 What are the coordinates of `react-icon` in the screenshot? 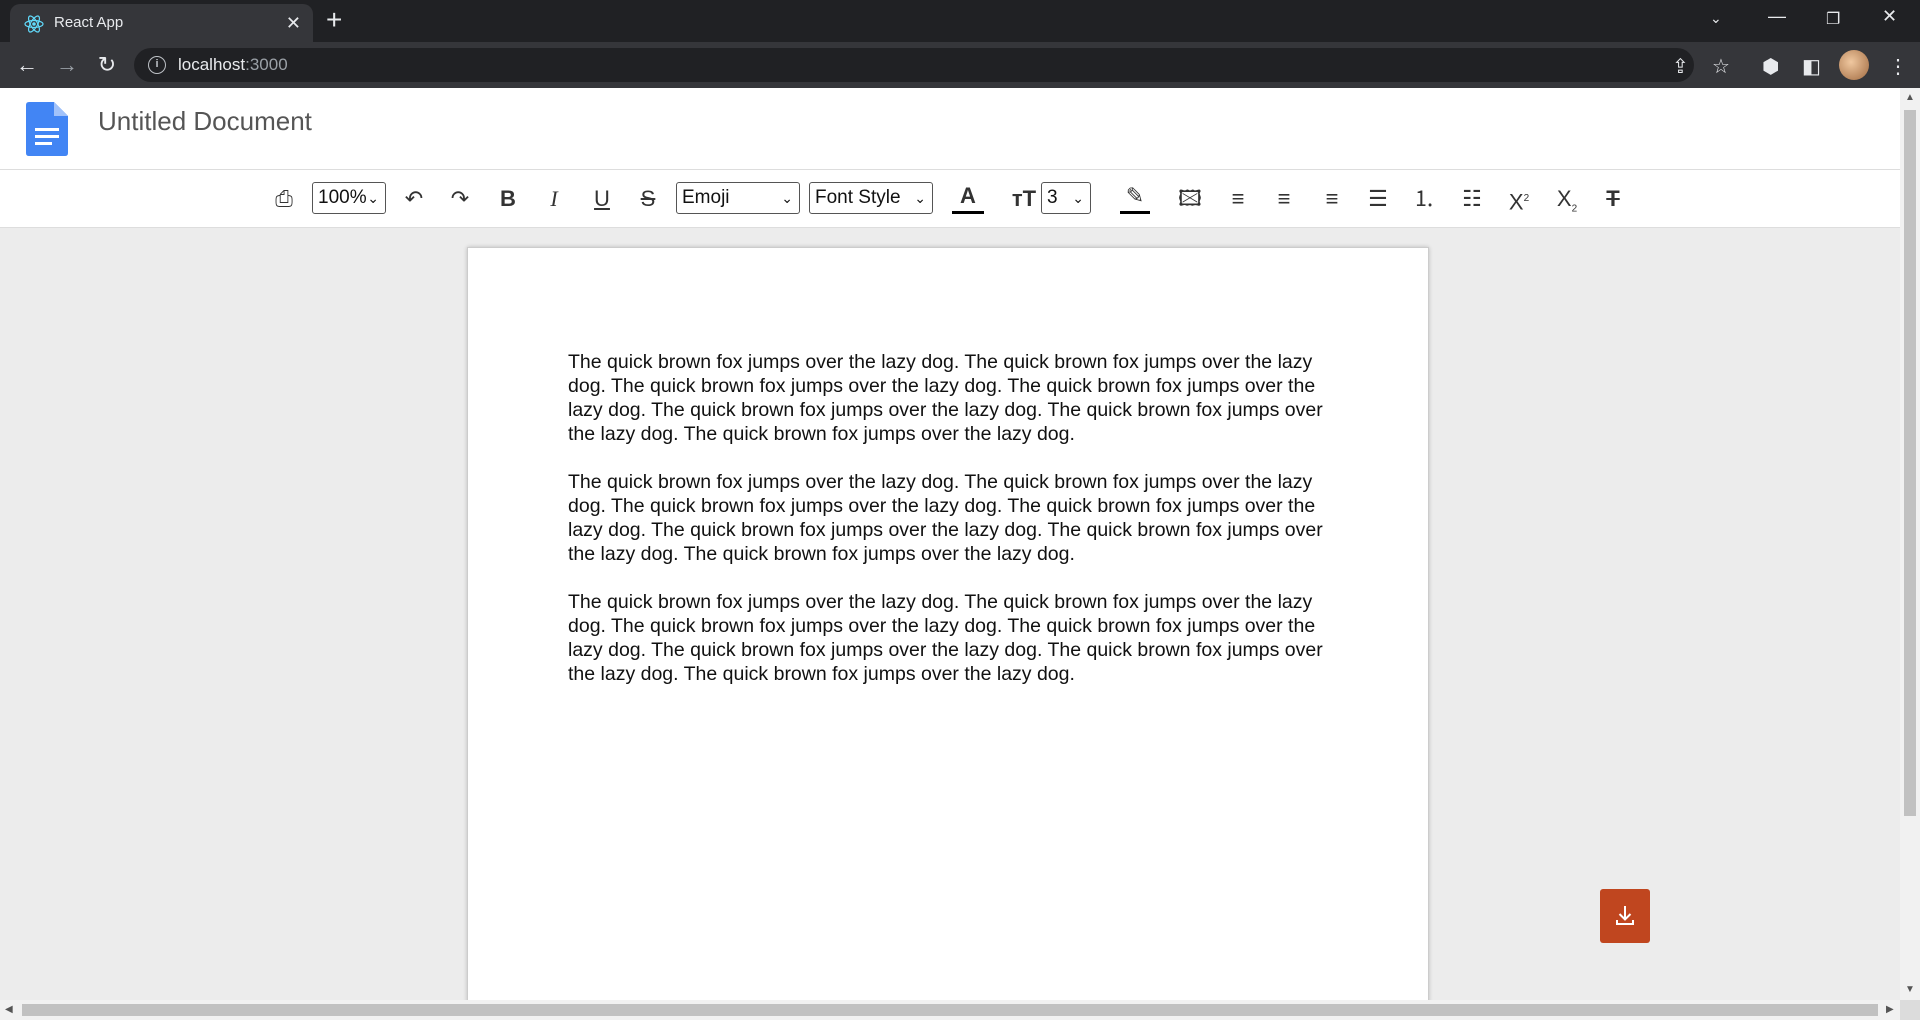 It's located at (34, 24).